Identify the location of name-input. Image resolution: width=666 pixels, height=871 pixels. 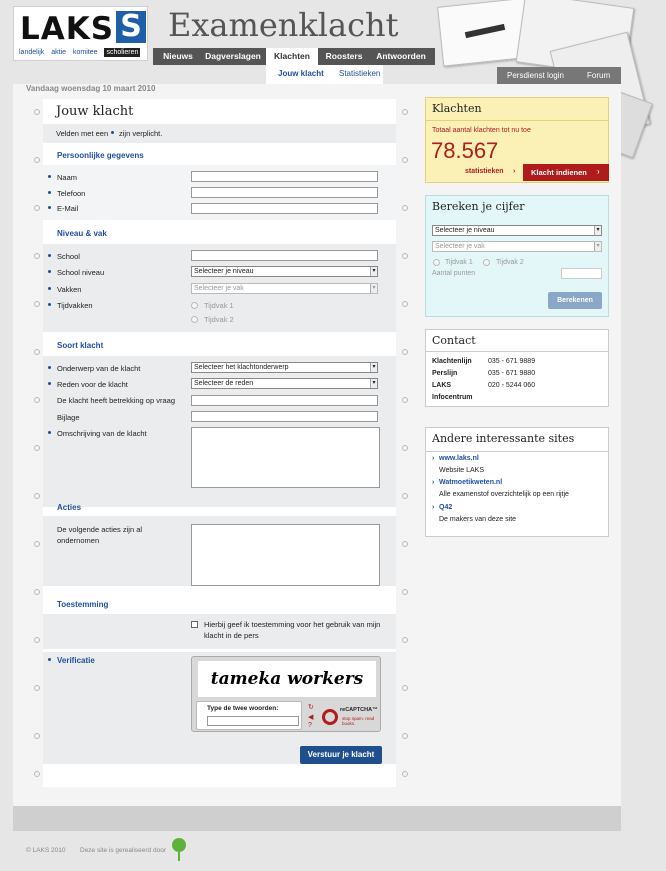
(284, 176).